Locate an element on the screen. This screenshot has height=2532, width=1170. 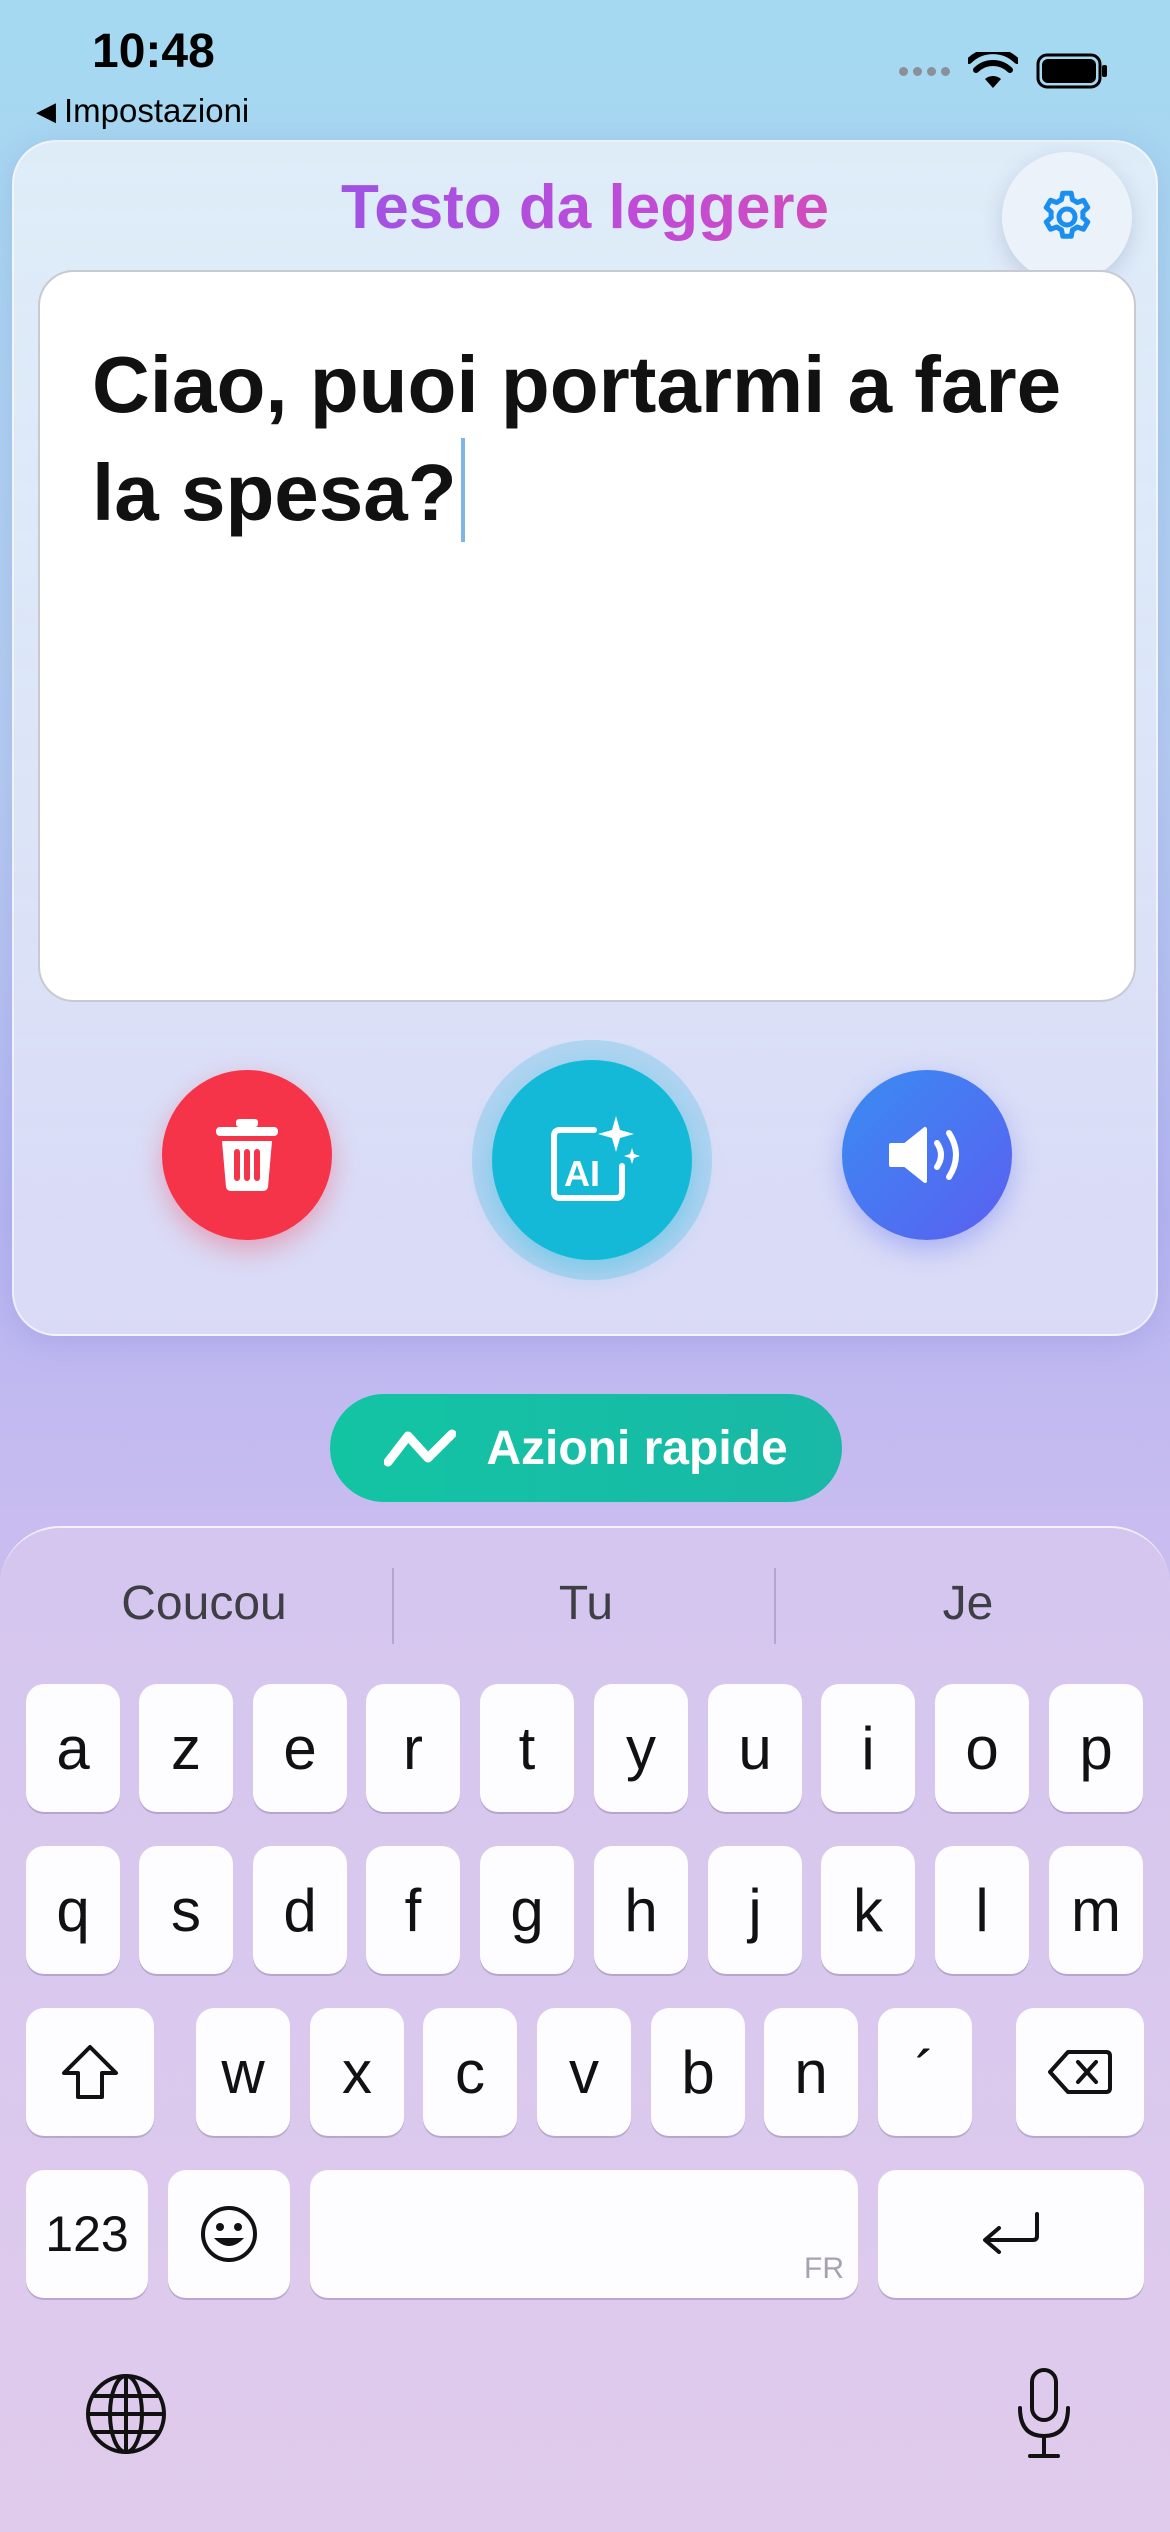
delete-button is located at coordinates (247, 1155).